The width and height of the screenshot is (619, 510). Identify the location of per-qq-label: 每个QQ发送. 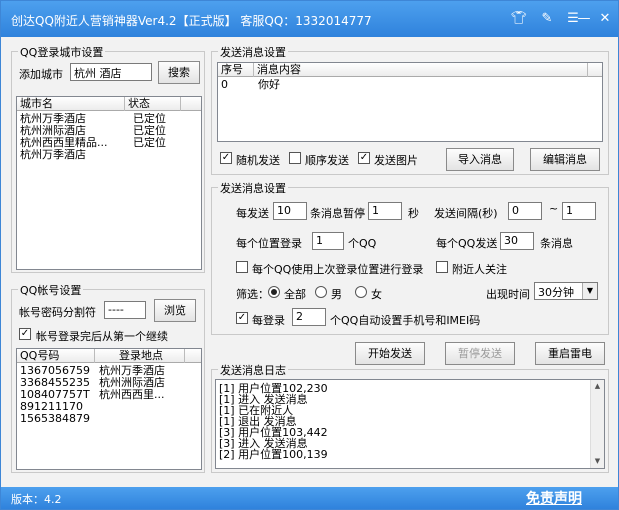
(467, 243).